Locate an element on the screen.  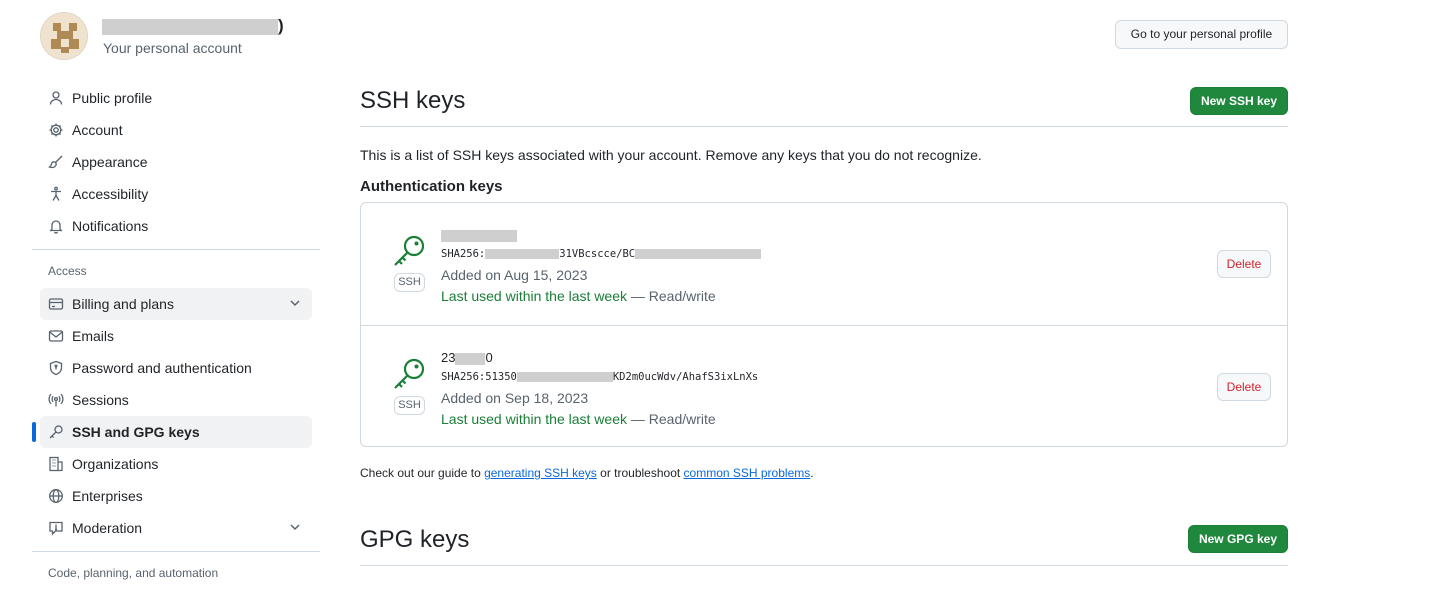
sidebar-item-label: Notifications is located at coordinates (110, 226).